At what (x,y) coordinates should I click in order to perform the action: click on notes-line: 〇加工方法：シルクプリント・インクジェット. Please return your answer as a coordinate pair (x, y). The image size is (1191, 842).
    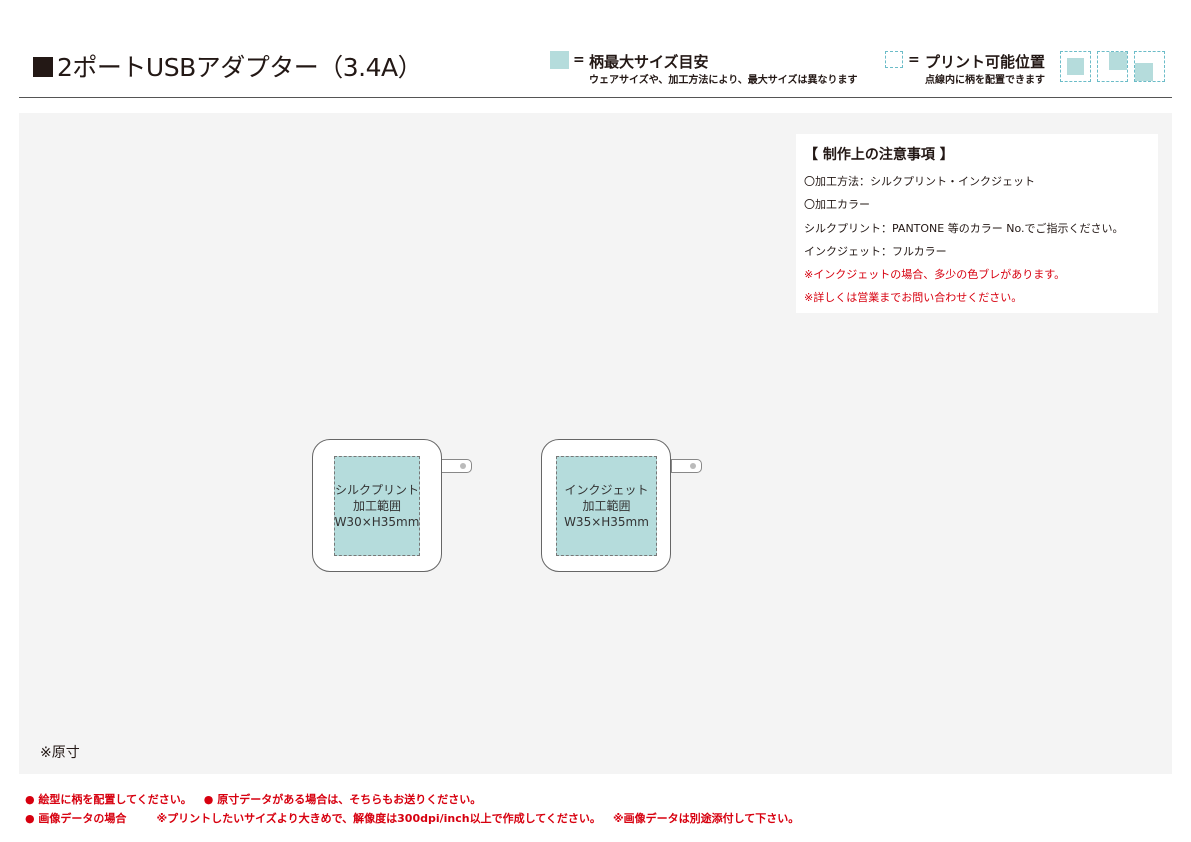
    Looking at the image, I should click on (919, 181).